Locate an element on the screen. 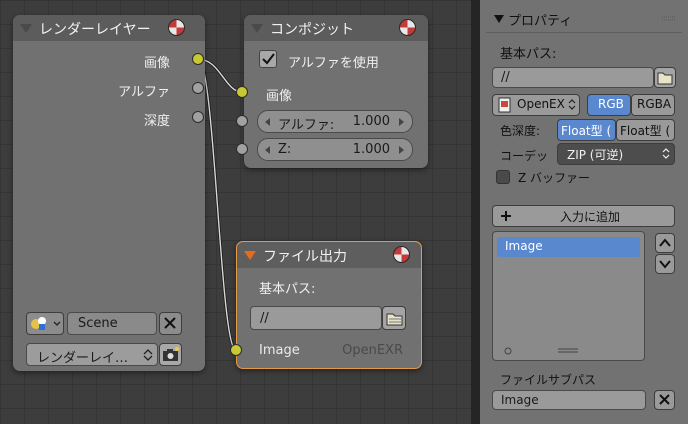 Image resolution: width=688 pixels, height=424 pixels. render-layers-depth-socket is located at coordinates (198, 117).